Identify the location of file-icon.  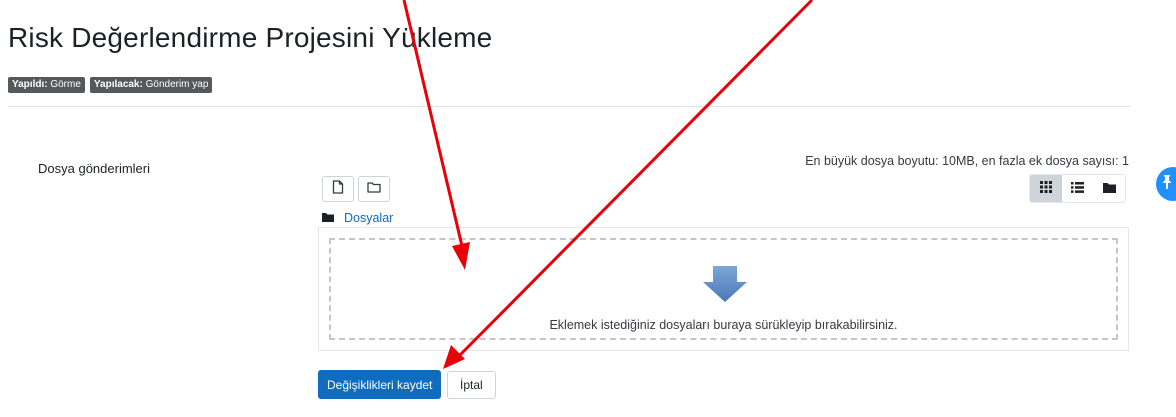
(338, 189).